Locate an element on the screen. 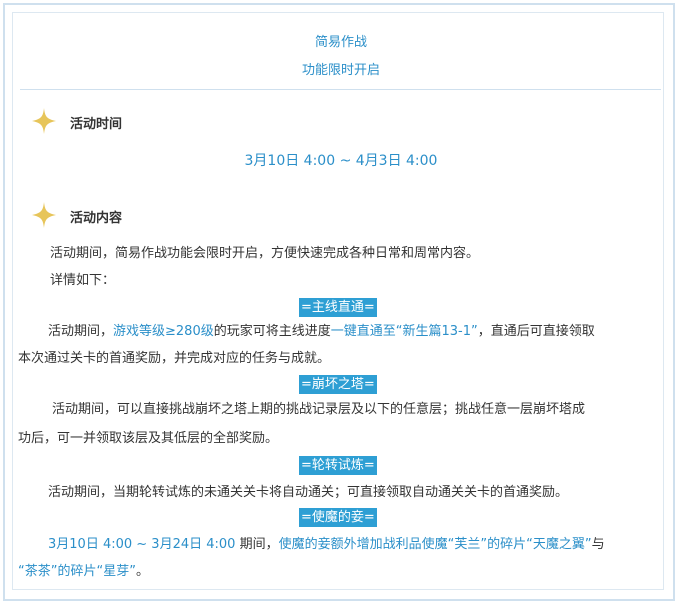 Image resolution: width=682 pixels, height=608 pixels. event-time: 3月10日 4:00 ~ 4月3日 4:00 is located at coordinates (341, 161).